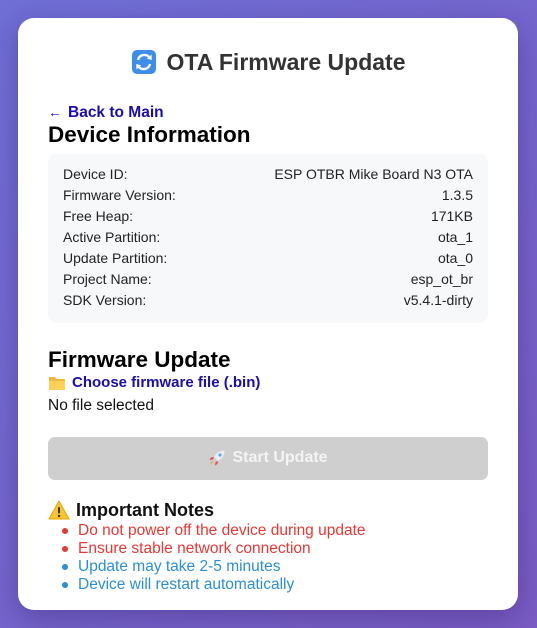 Image resolution: width=537 pixels, height=628 pixels. Describe the element at coordinates (194, 548) in the screenshot. I see `note-text: Ensure stable network connection` at that location.